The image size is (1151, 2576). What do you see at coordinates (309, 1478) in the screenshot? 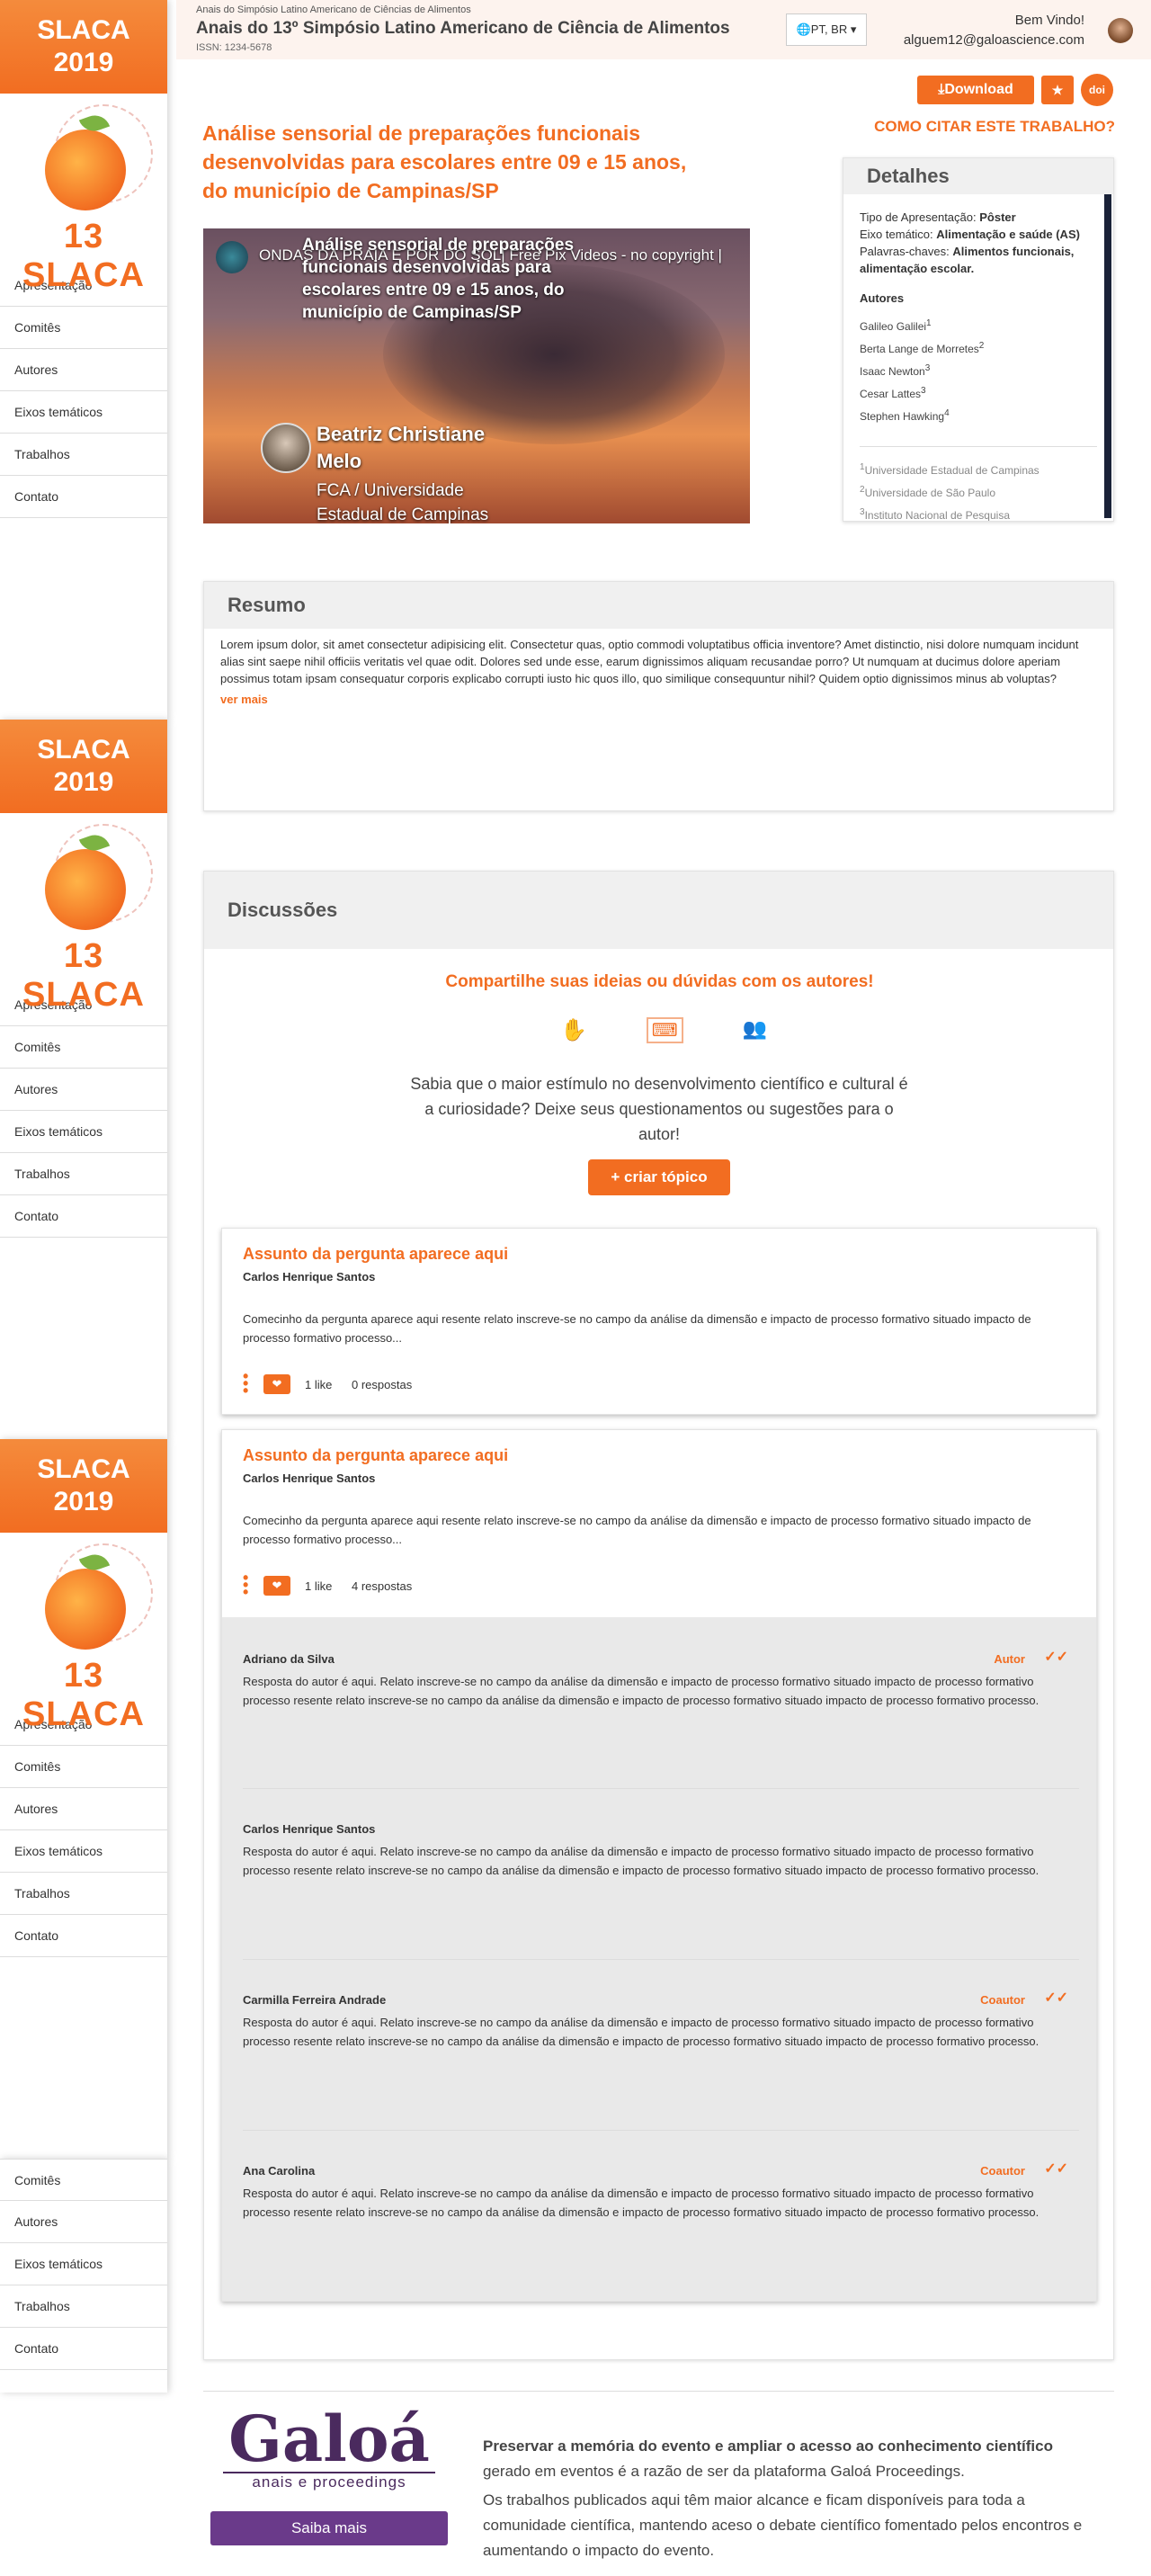
I see `topic-author: Carlos Henrique Santos` at bounding box center [309, 1478].